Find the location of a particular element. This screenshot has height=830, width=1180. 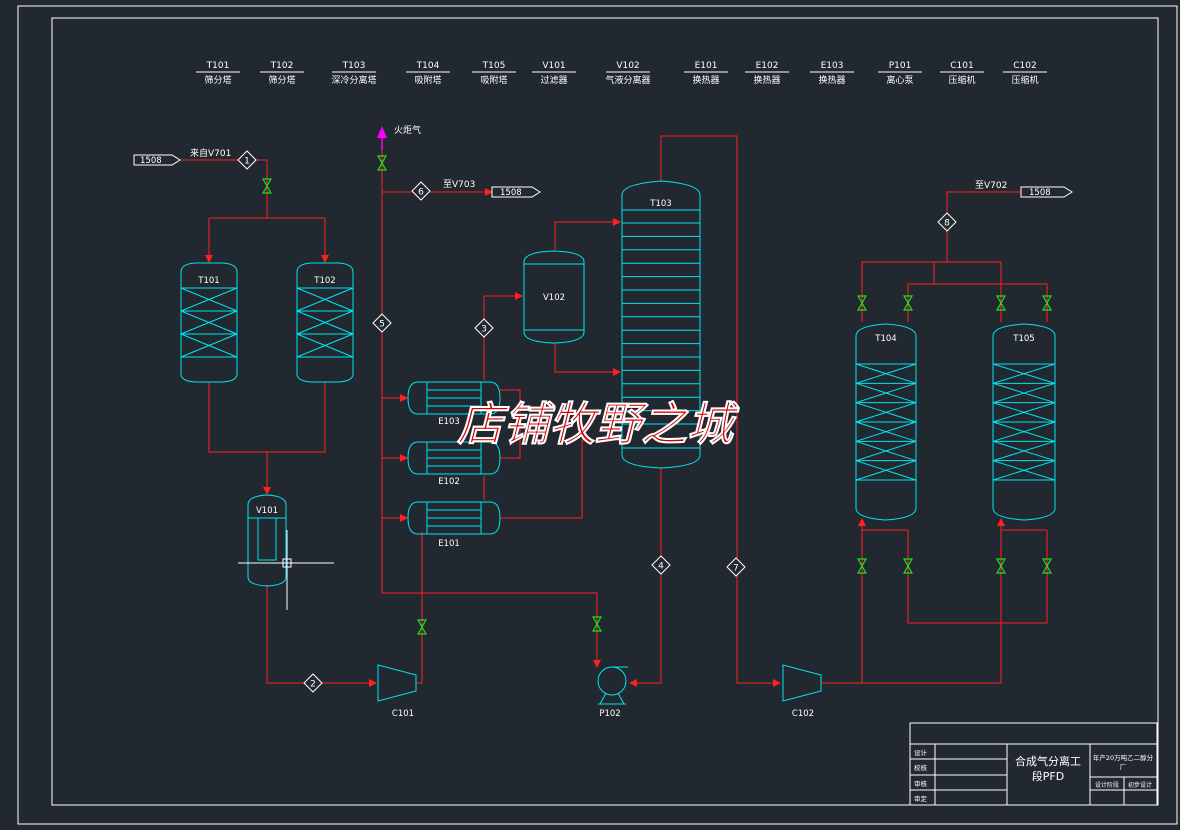

drawing-title-line1: 合成气分离工 is located at coordinates (1048, 761).